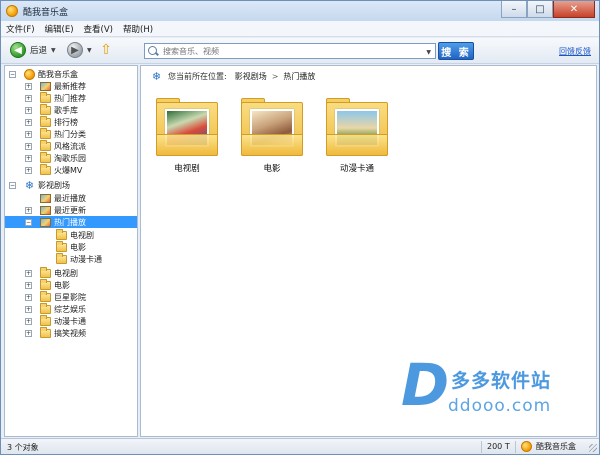 This screenshot has height=455, width=600. I want to click on tree-item-music: + 热门推荐, so click(71, 97).